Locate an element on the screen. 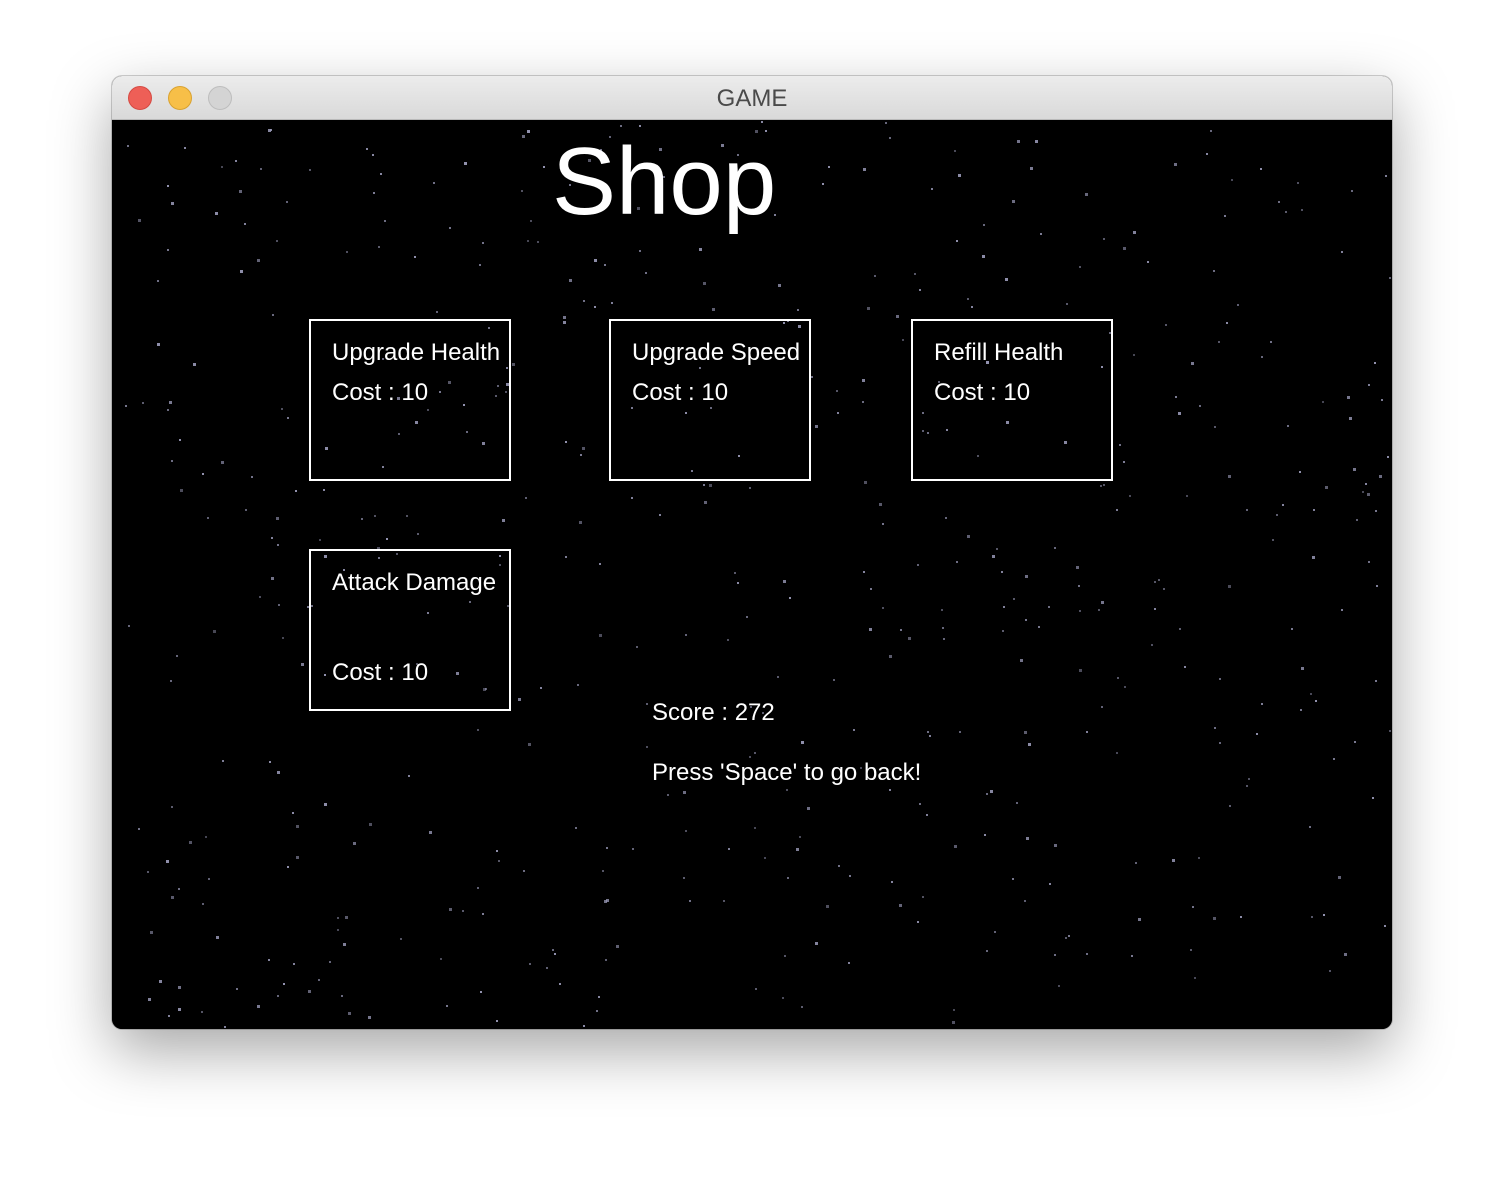 The height and width of the screenshot is (1178, 1504). shop-item-refill-health: Refill Health Cost : 10 is located at coordinates (1012, 400).